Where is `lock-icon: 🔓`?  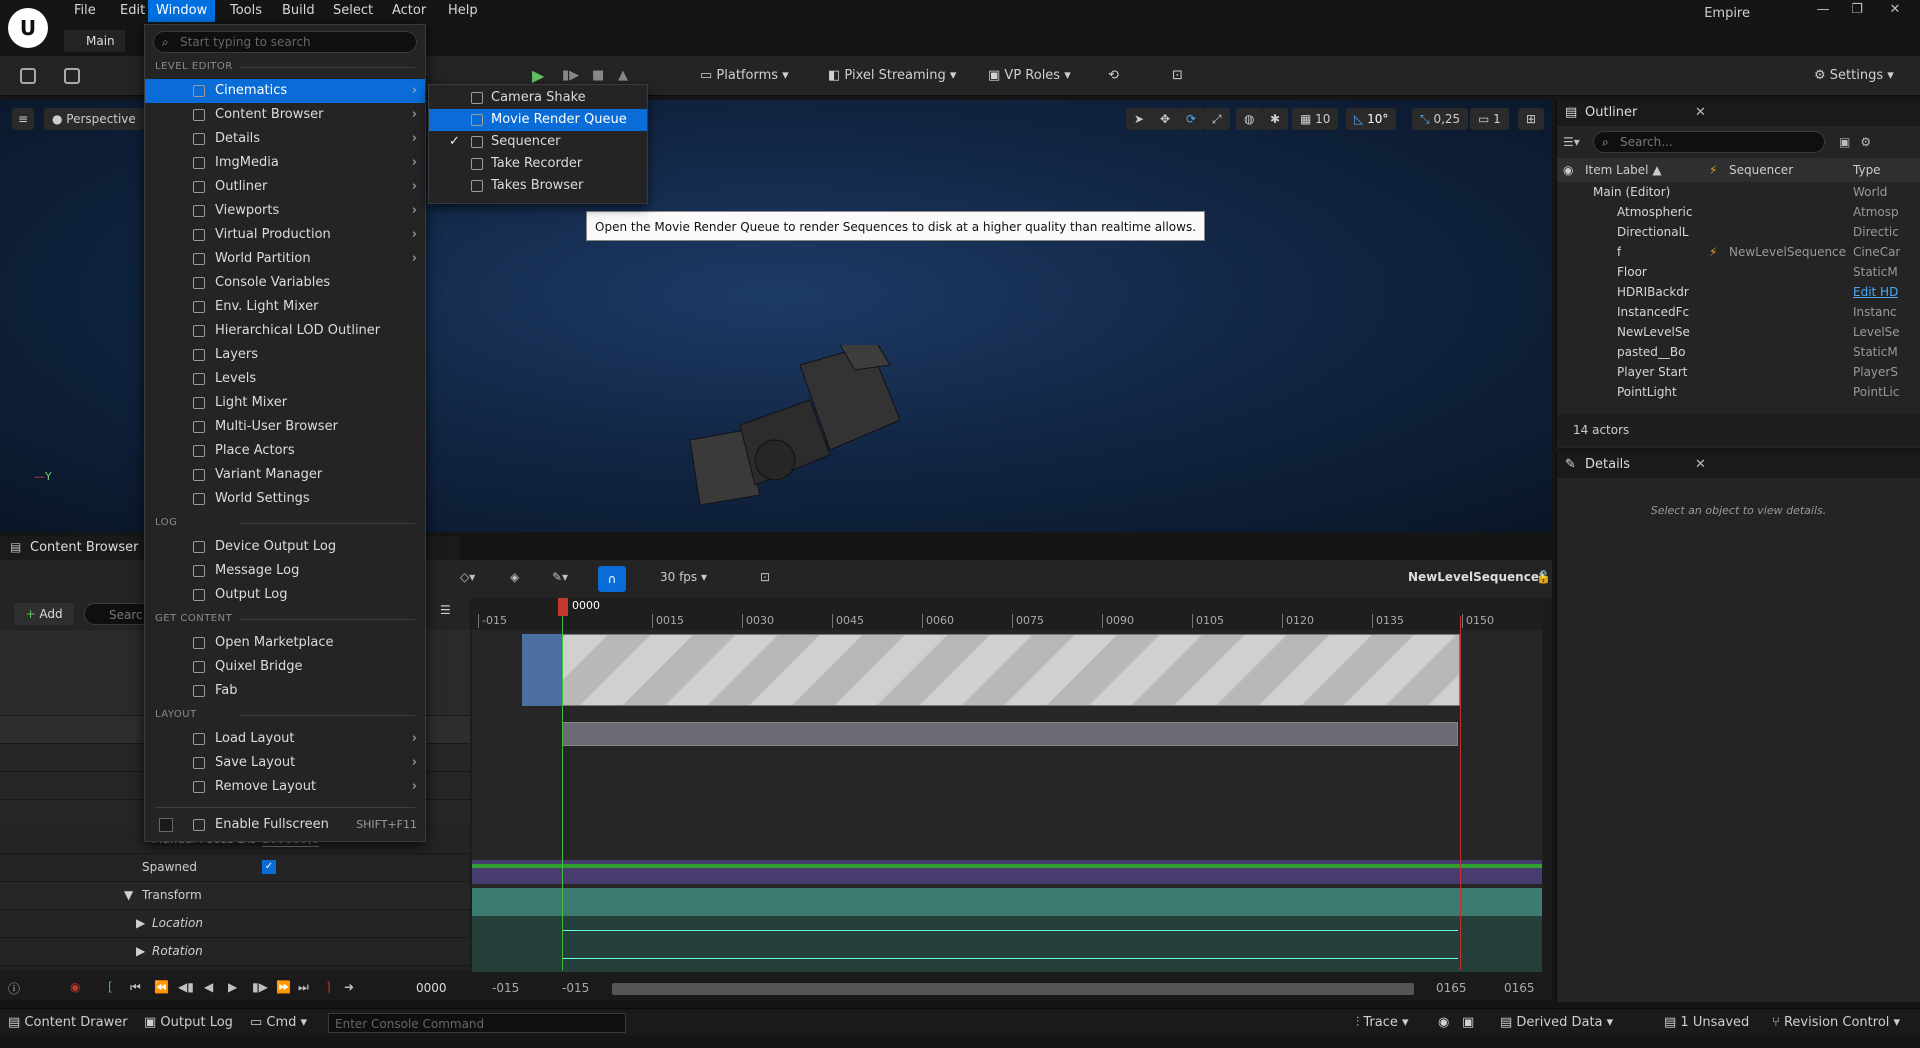 lock-icon: 🔓 is located at coordinates (1543, 577).